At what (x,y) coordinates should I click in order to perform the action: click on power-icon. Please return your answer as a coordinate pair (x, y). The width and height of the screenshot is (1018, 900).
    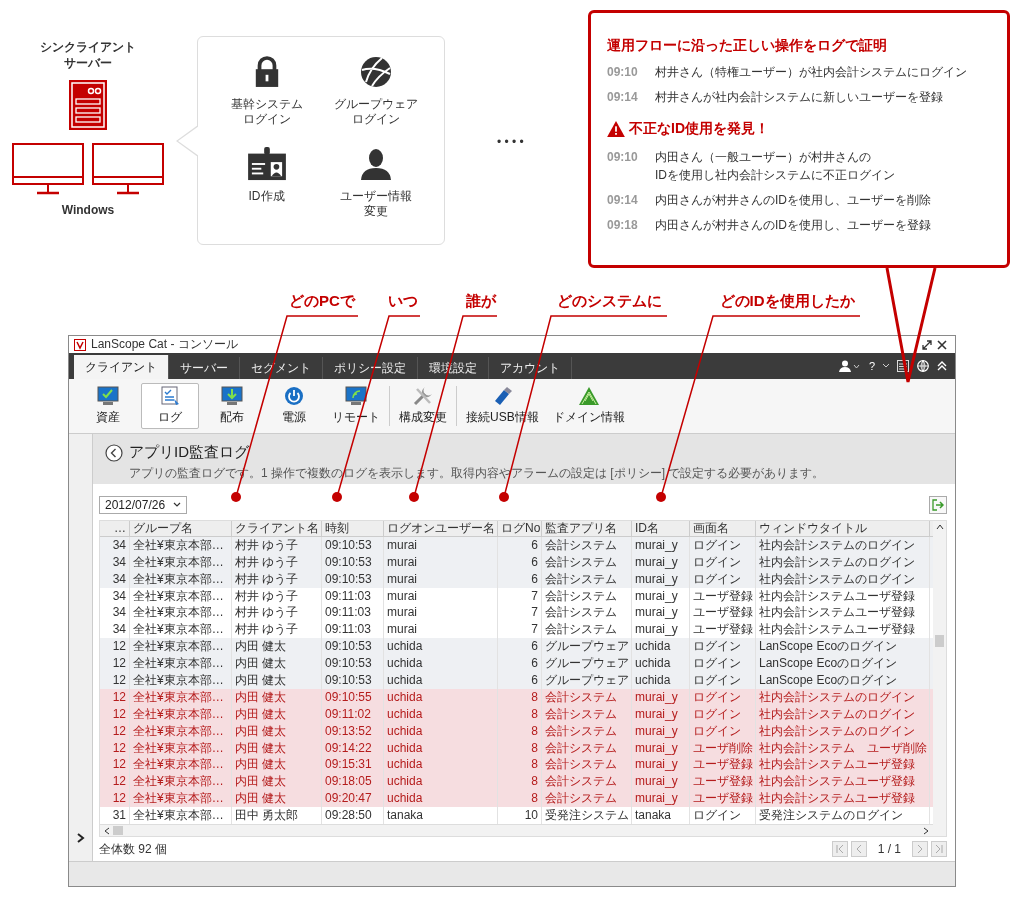
    Looking at the image, I should click on (294, 396).